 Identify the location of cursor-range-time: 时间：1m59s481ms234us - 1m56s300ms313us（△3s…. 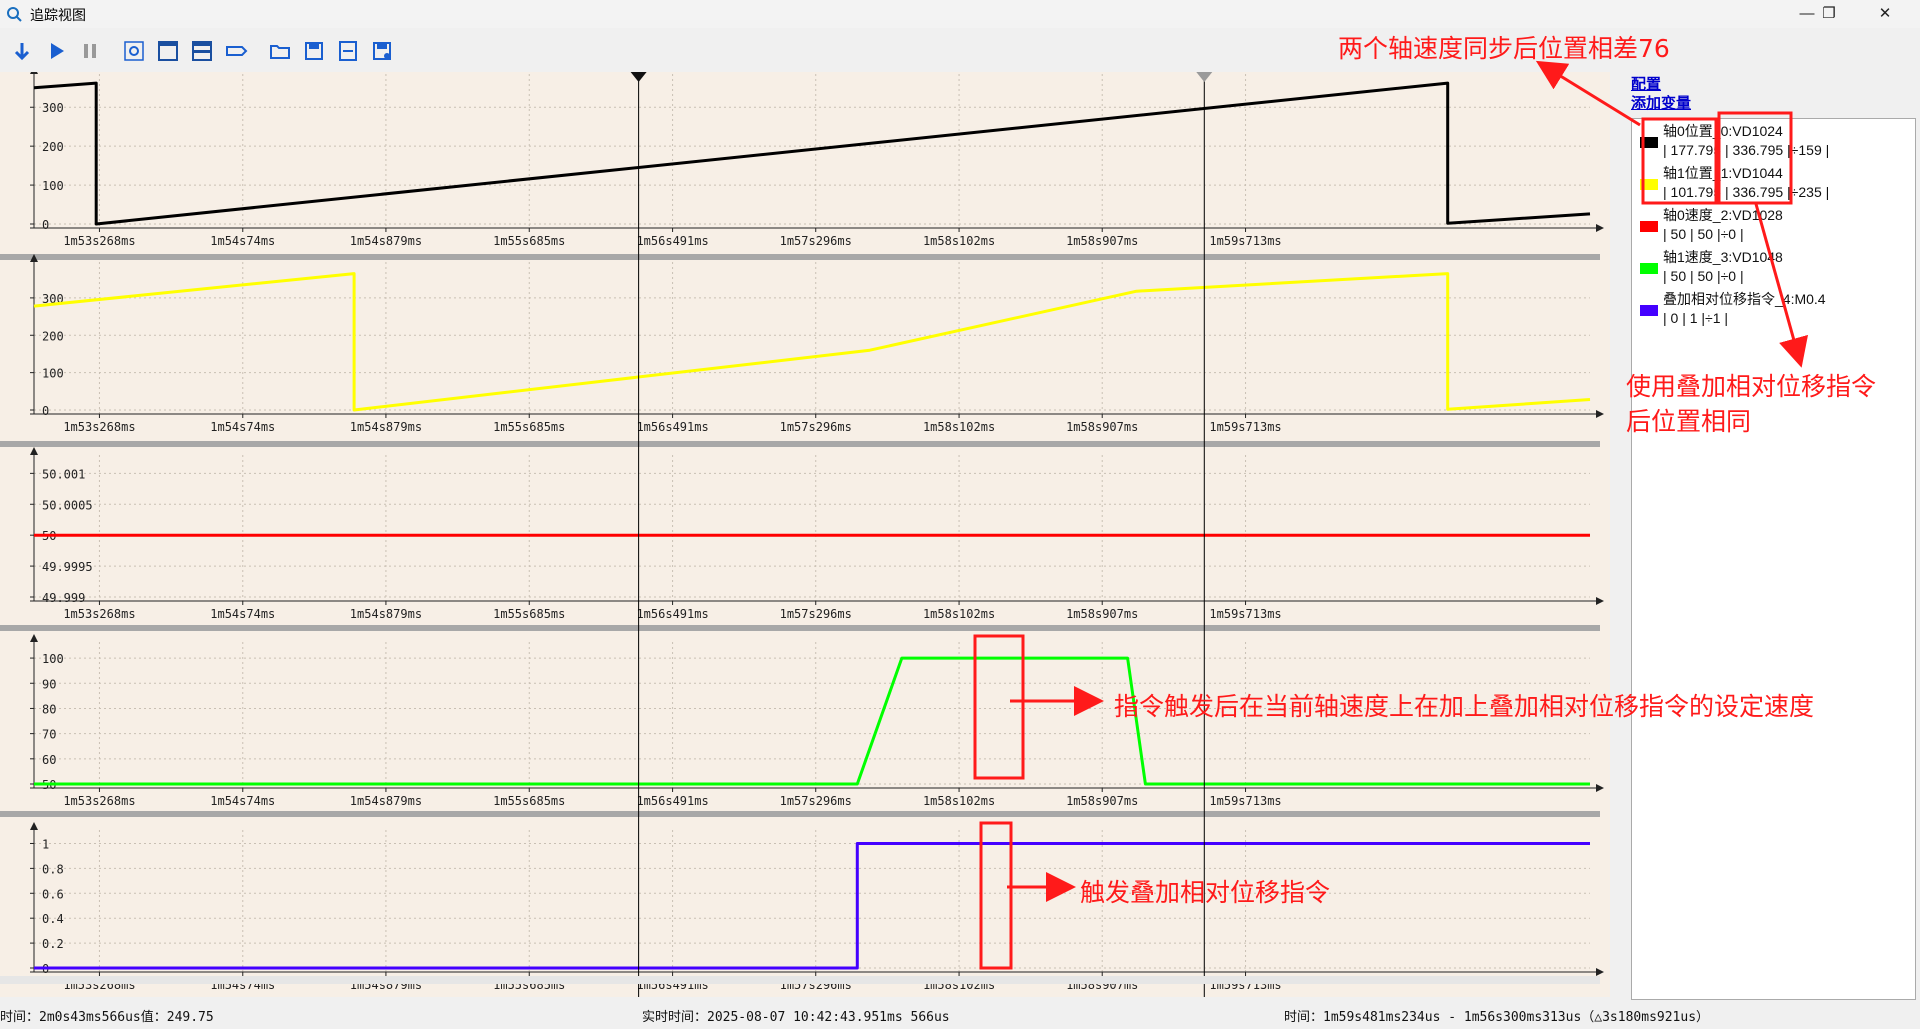
(1497, 1017).